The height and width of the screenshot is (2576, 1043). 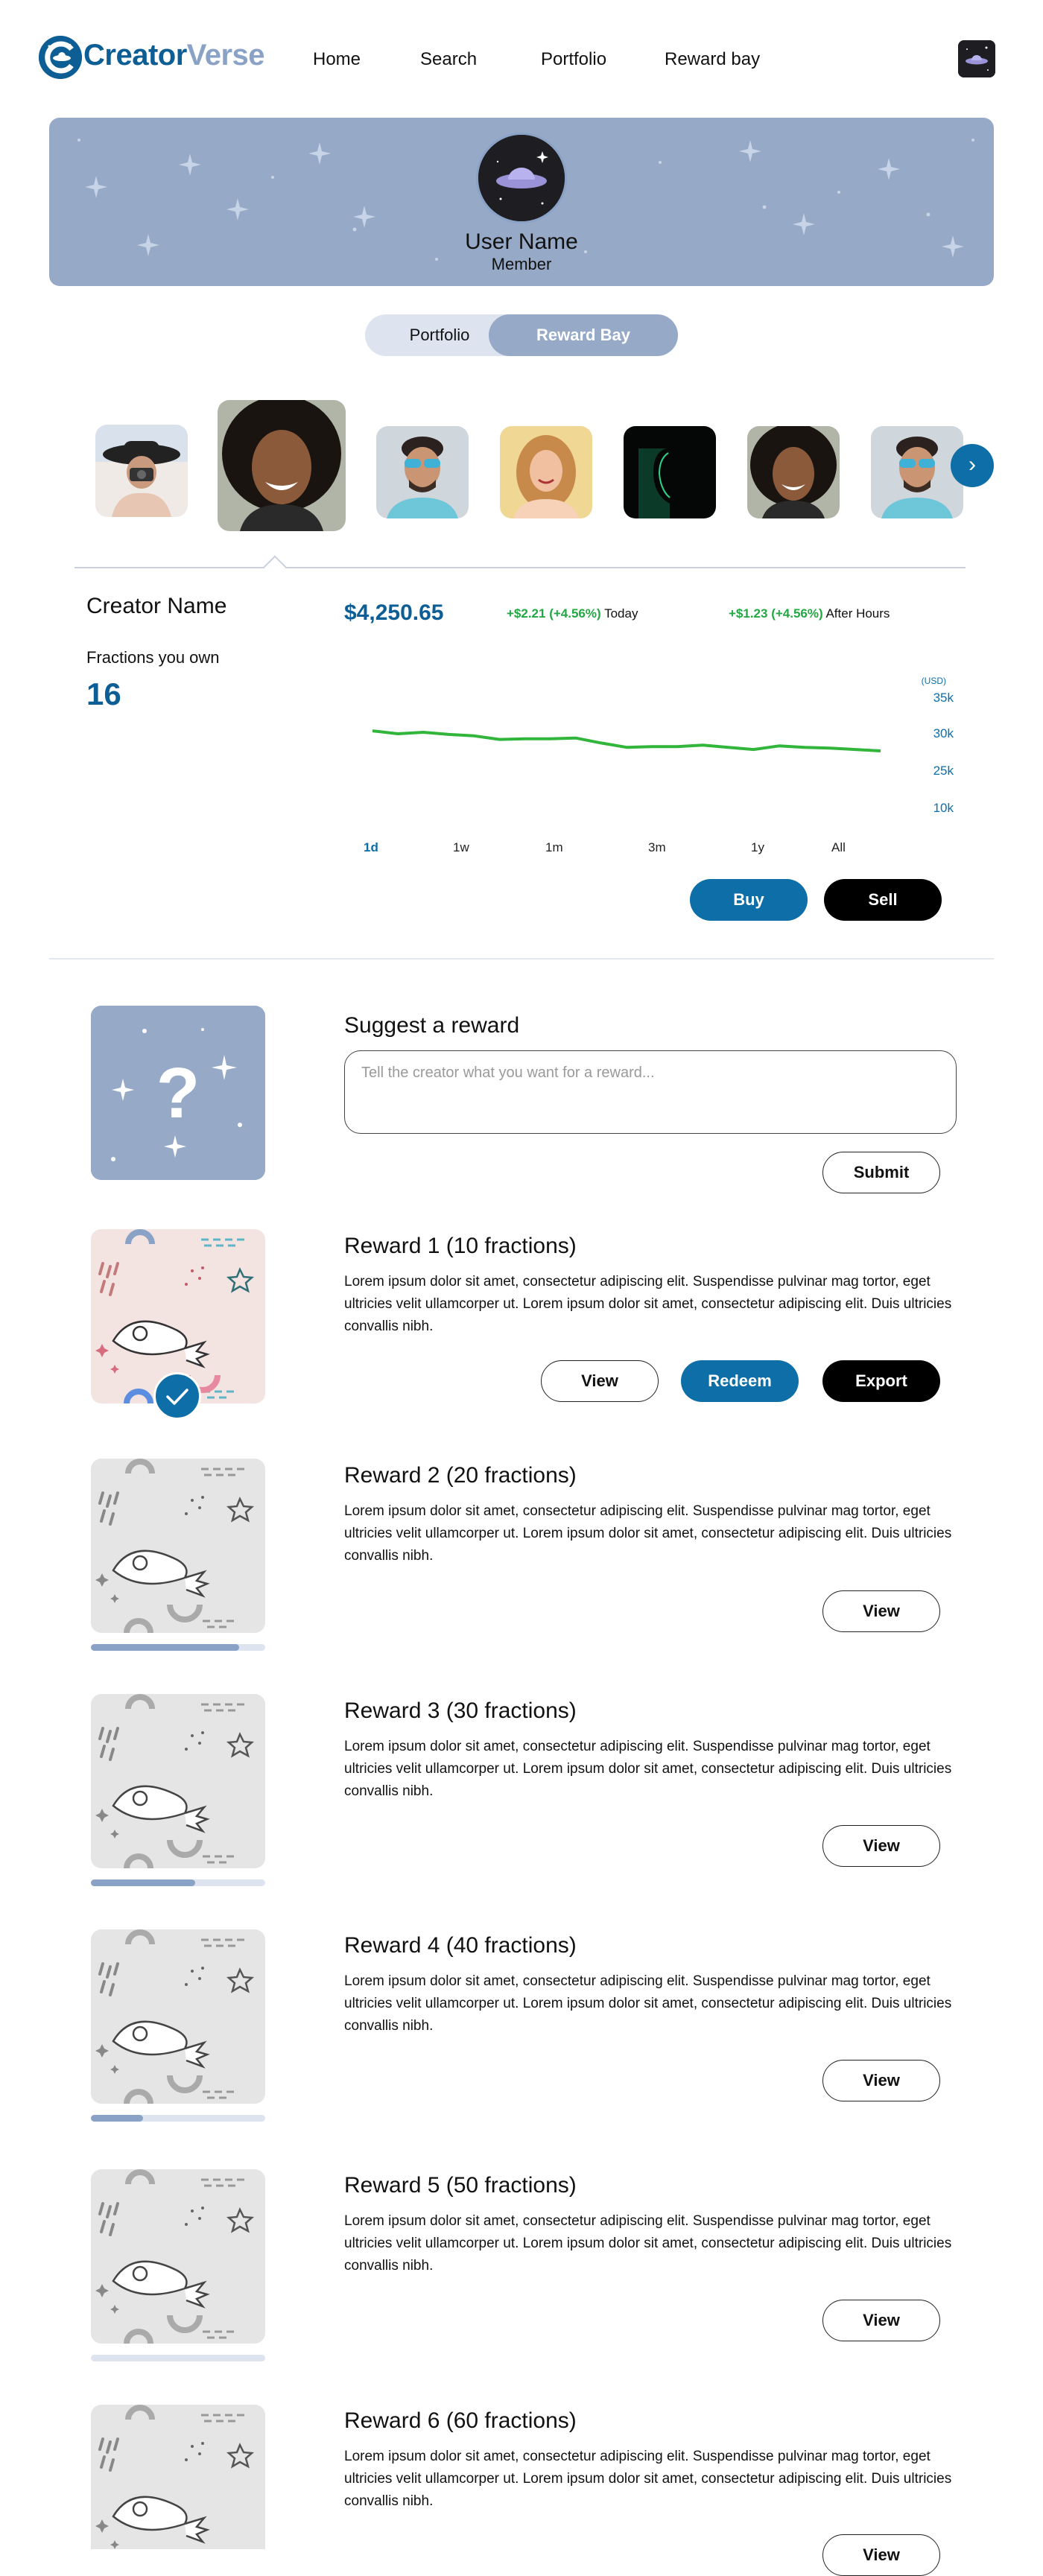 I want to click on y-tick-label: 10k, so click(x=944, y=808).